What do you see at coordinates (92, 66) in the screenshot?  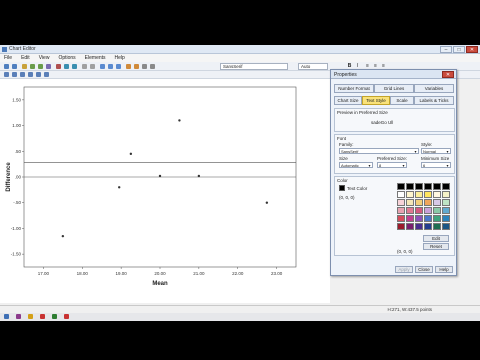 I see `footnote-icon` at bounding box center [92, 66].